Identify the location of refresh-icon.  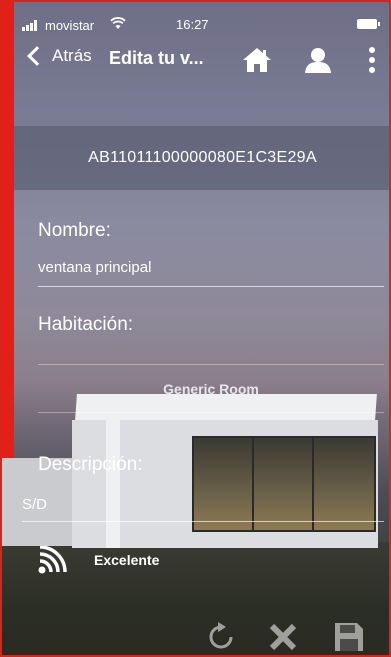
(221, 637).